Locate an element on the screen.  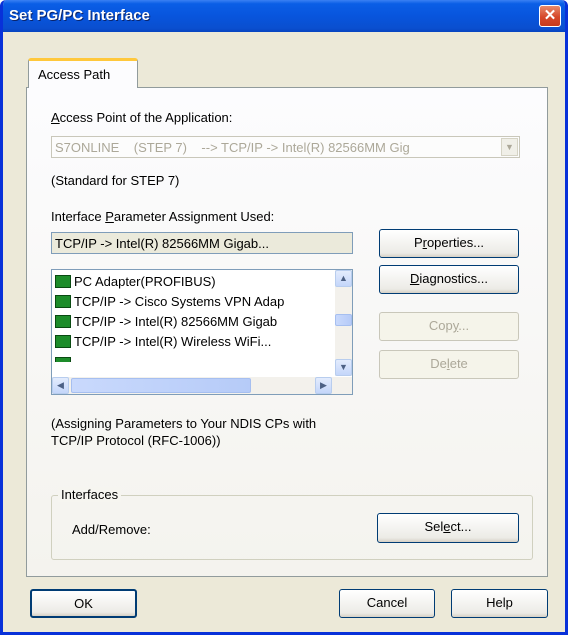
vertical-scroll-thumb is located at coordinates (343, 320).